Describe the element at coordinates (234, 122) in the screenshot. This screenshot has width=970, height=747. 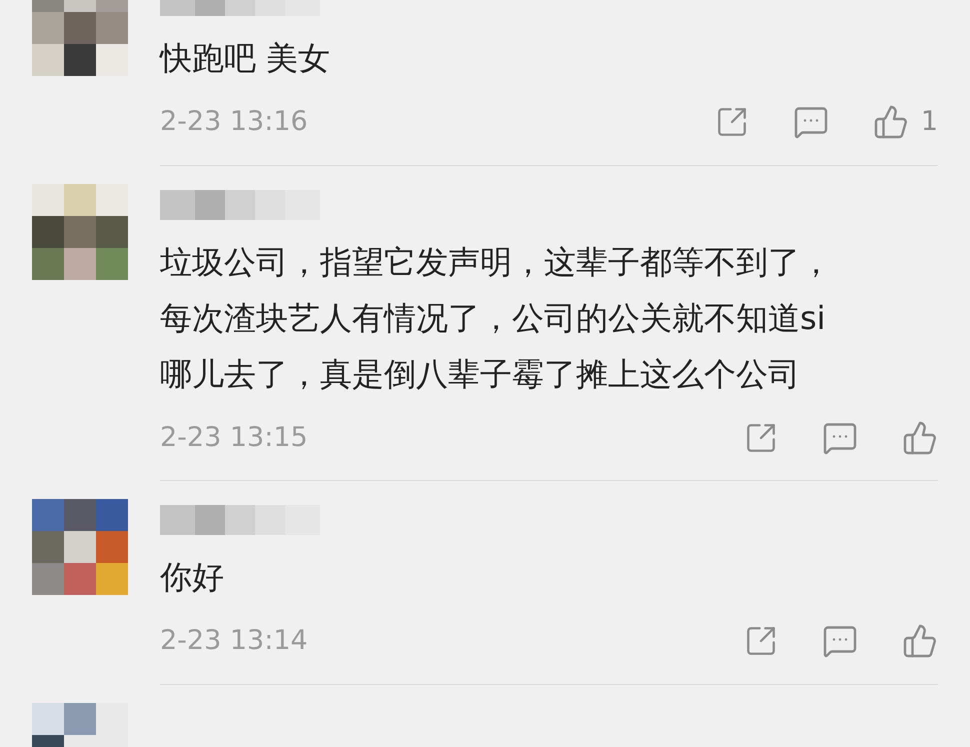
I see `timestamp: 2-23 13:16` at that location.